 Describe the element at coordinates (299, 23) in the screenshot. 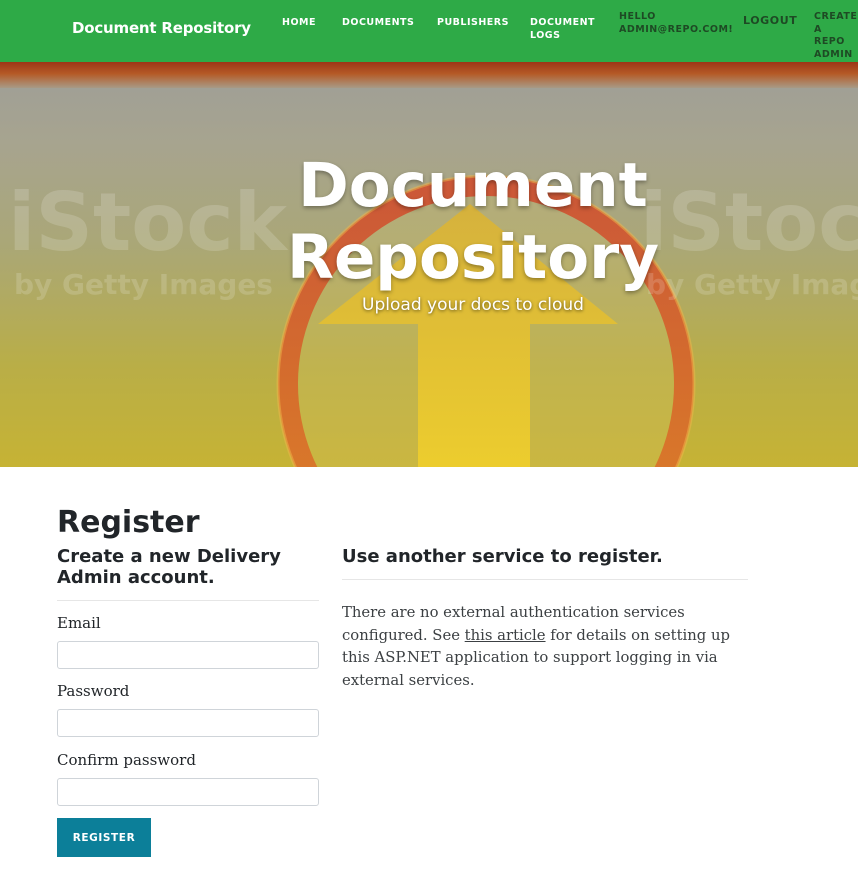

I see `nav-home-link: HOME` at that location.